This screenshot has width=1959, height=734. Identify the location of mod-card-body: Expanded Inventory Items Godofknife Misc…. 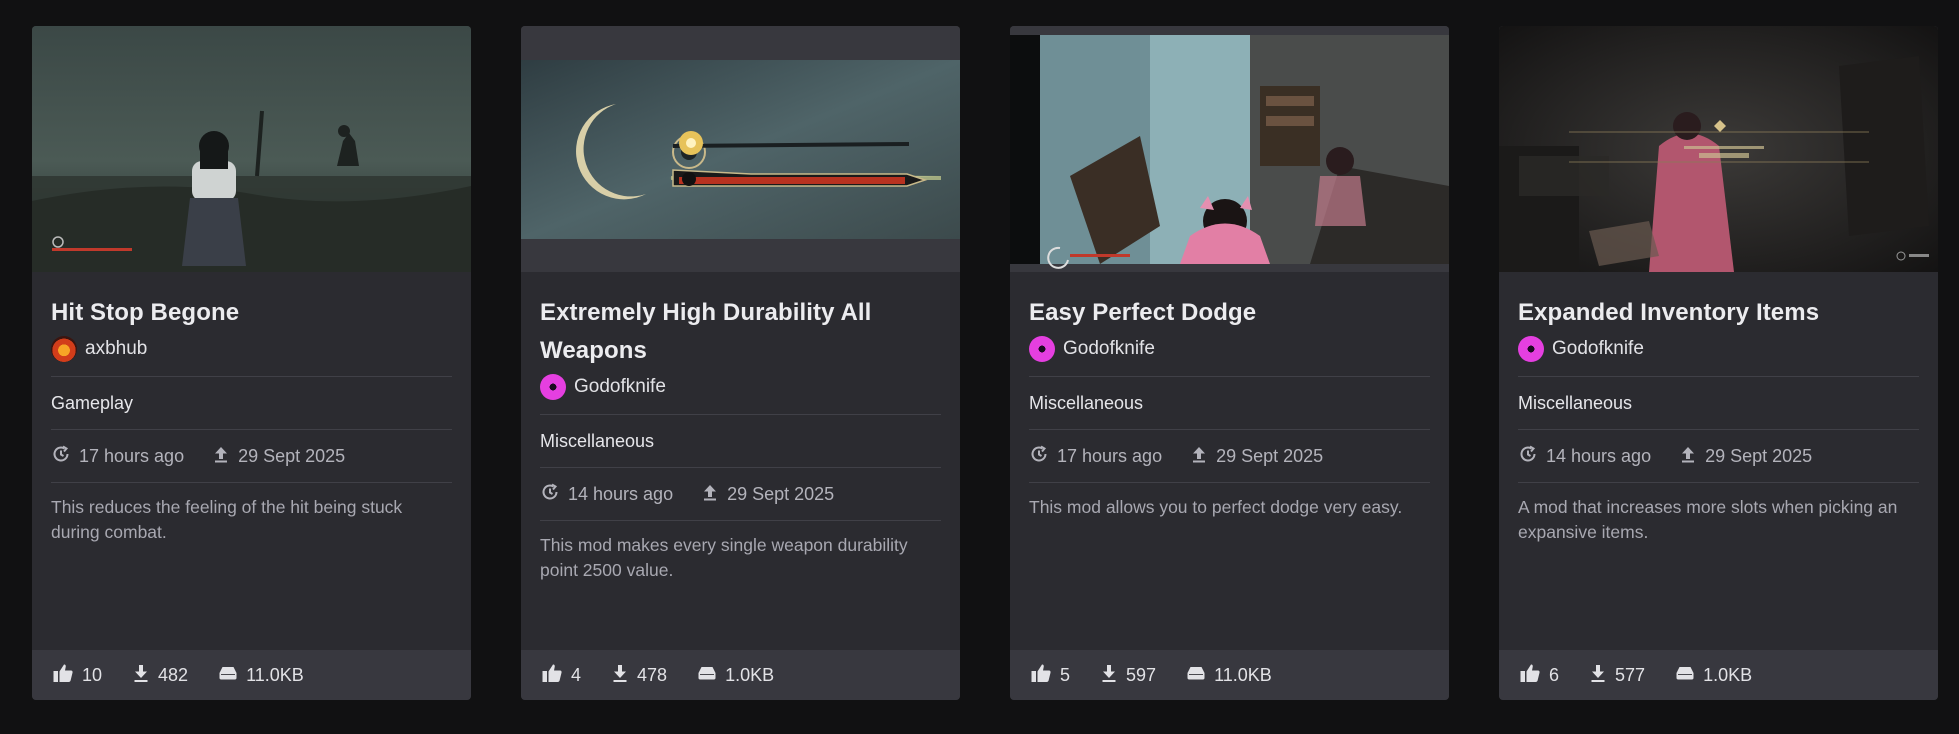
(1718, 408).